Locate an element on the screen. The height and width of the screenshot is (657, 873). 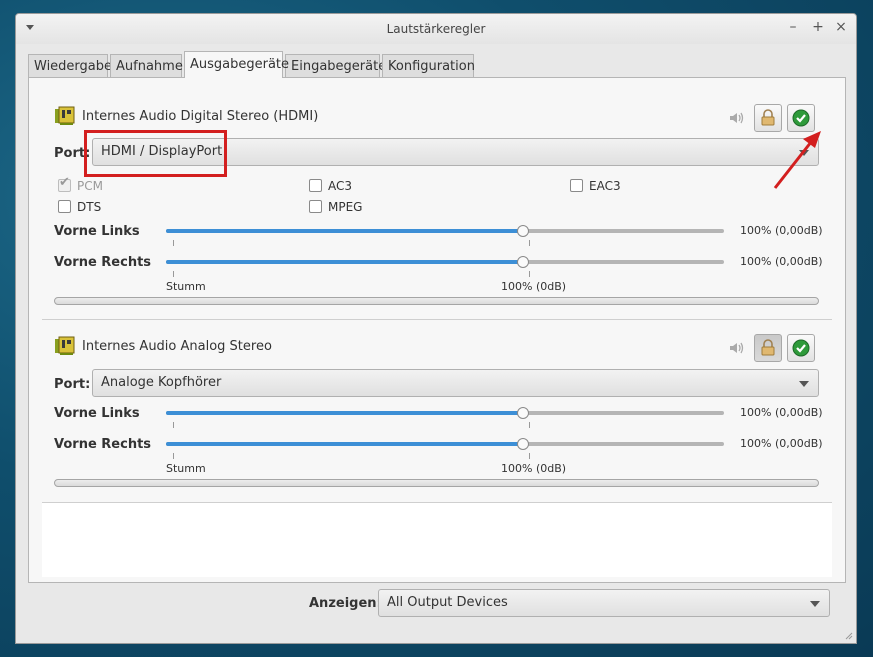
resize-grip-icon is located at coordinates (849, 636).